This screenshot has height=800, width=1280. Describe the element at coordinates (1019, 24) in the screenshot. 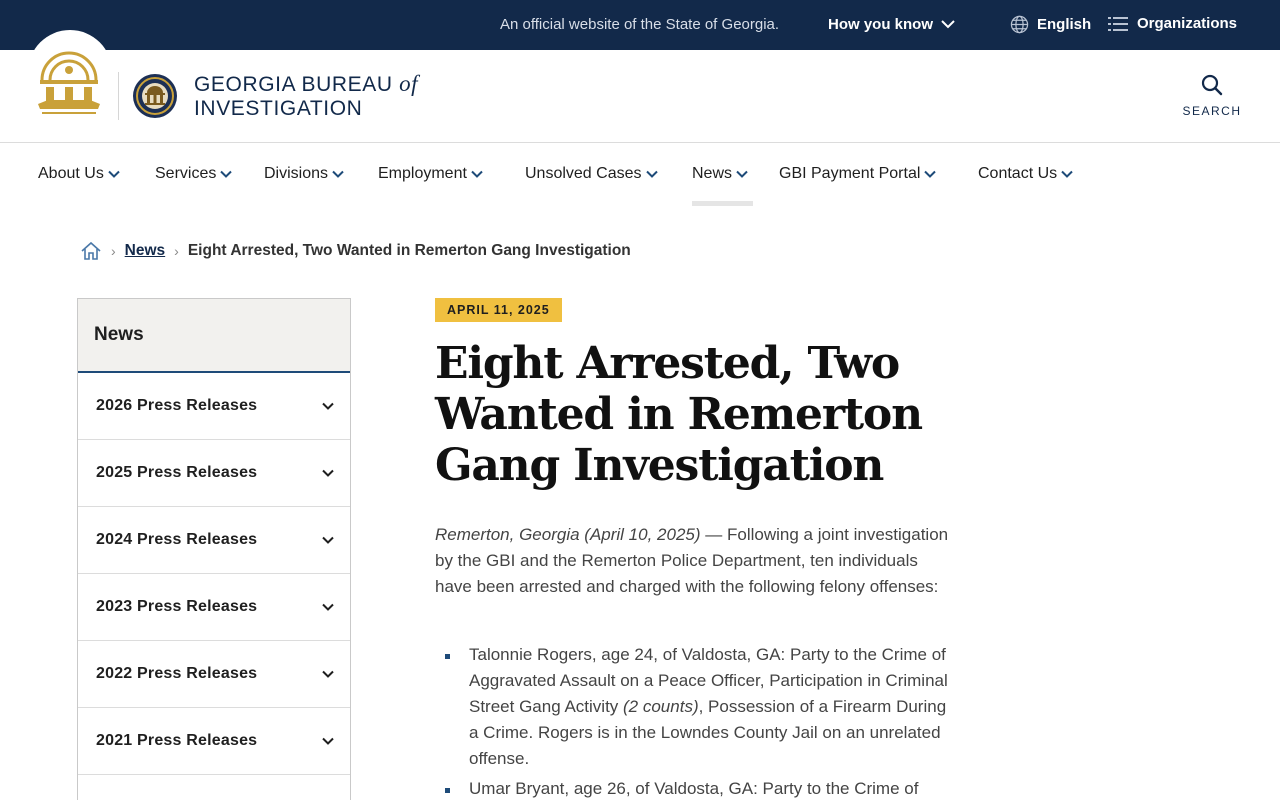

I see `globe-icon` at that location.